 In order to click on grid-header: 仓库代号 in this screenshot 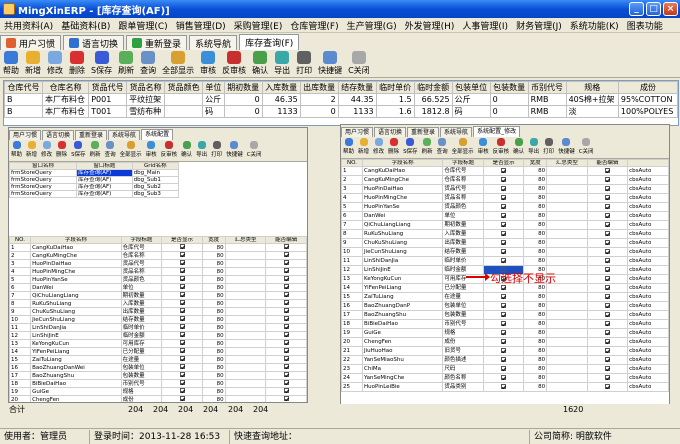, I will do `click(23, 87)`.